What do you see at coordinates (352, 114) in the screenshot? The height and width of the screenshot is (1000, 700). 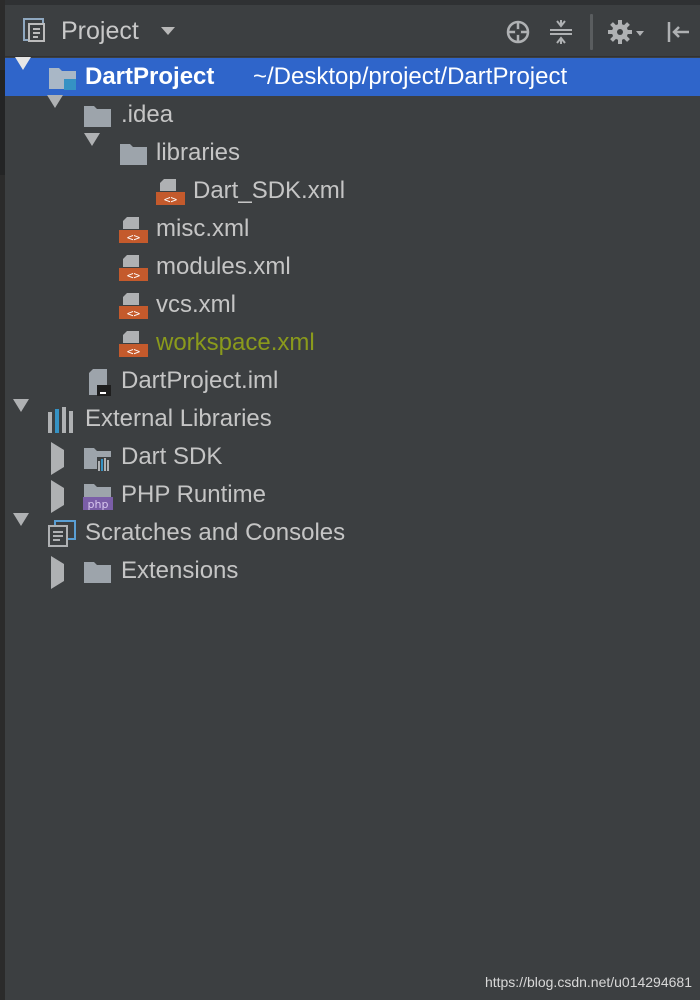 I see `tree-row-idea: .idea` at bounding box center [352, 114].